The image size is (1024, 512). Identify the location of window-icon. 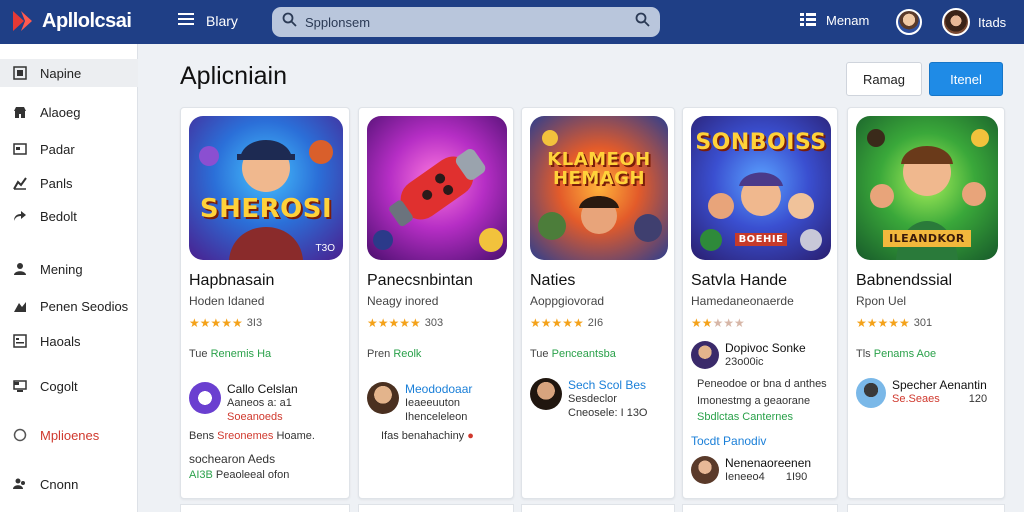
(20, 149).